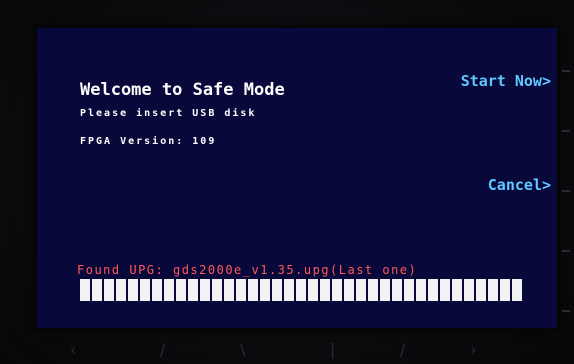 The height and width of the screenshot is (364, 574). What do you see at coordinates (247, 270) in the screenshot?
I see `found-upg-status: Found UPG: gds2000e_v1.35.upg(Last one)` at bounding box center [247, 270].